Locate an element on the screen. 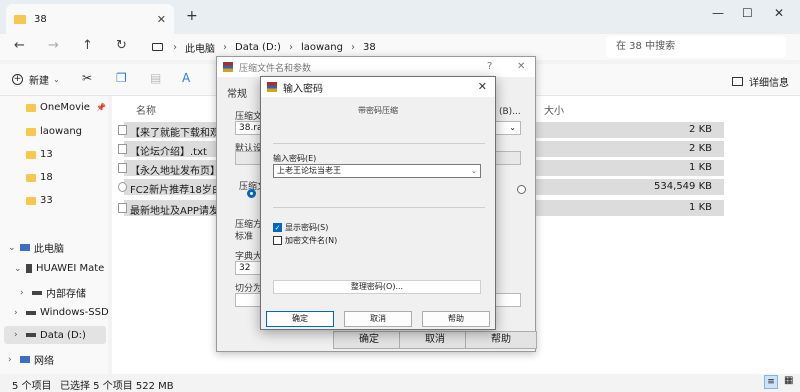 This screenshot has width=800, height=392. breadcrumb-data-drive: Data (D:) is located at coordinates (258, 47).